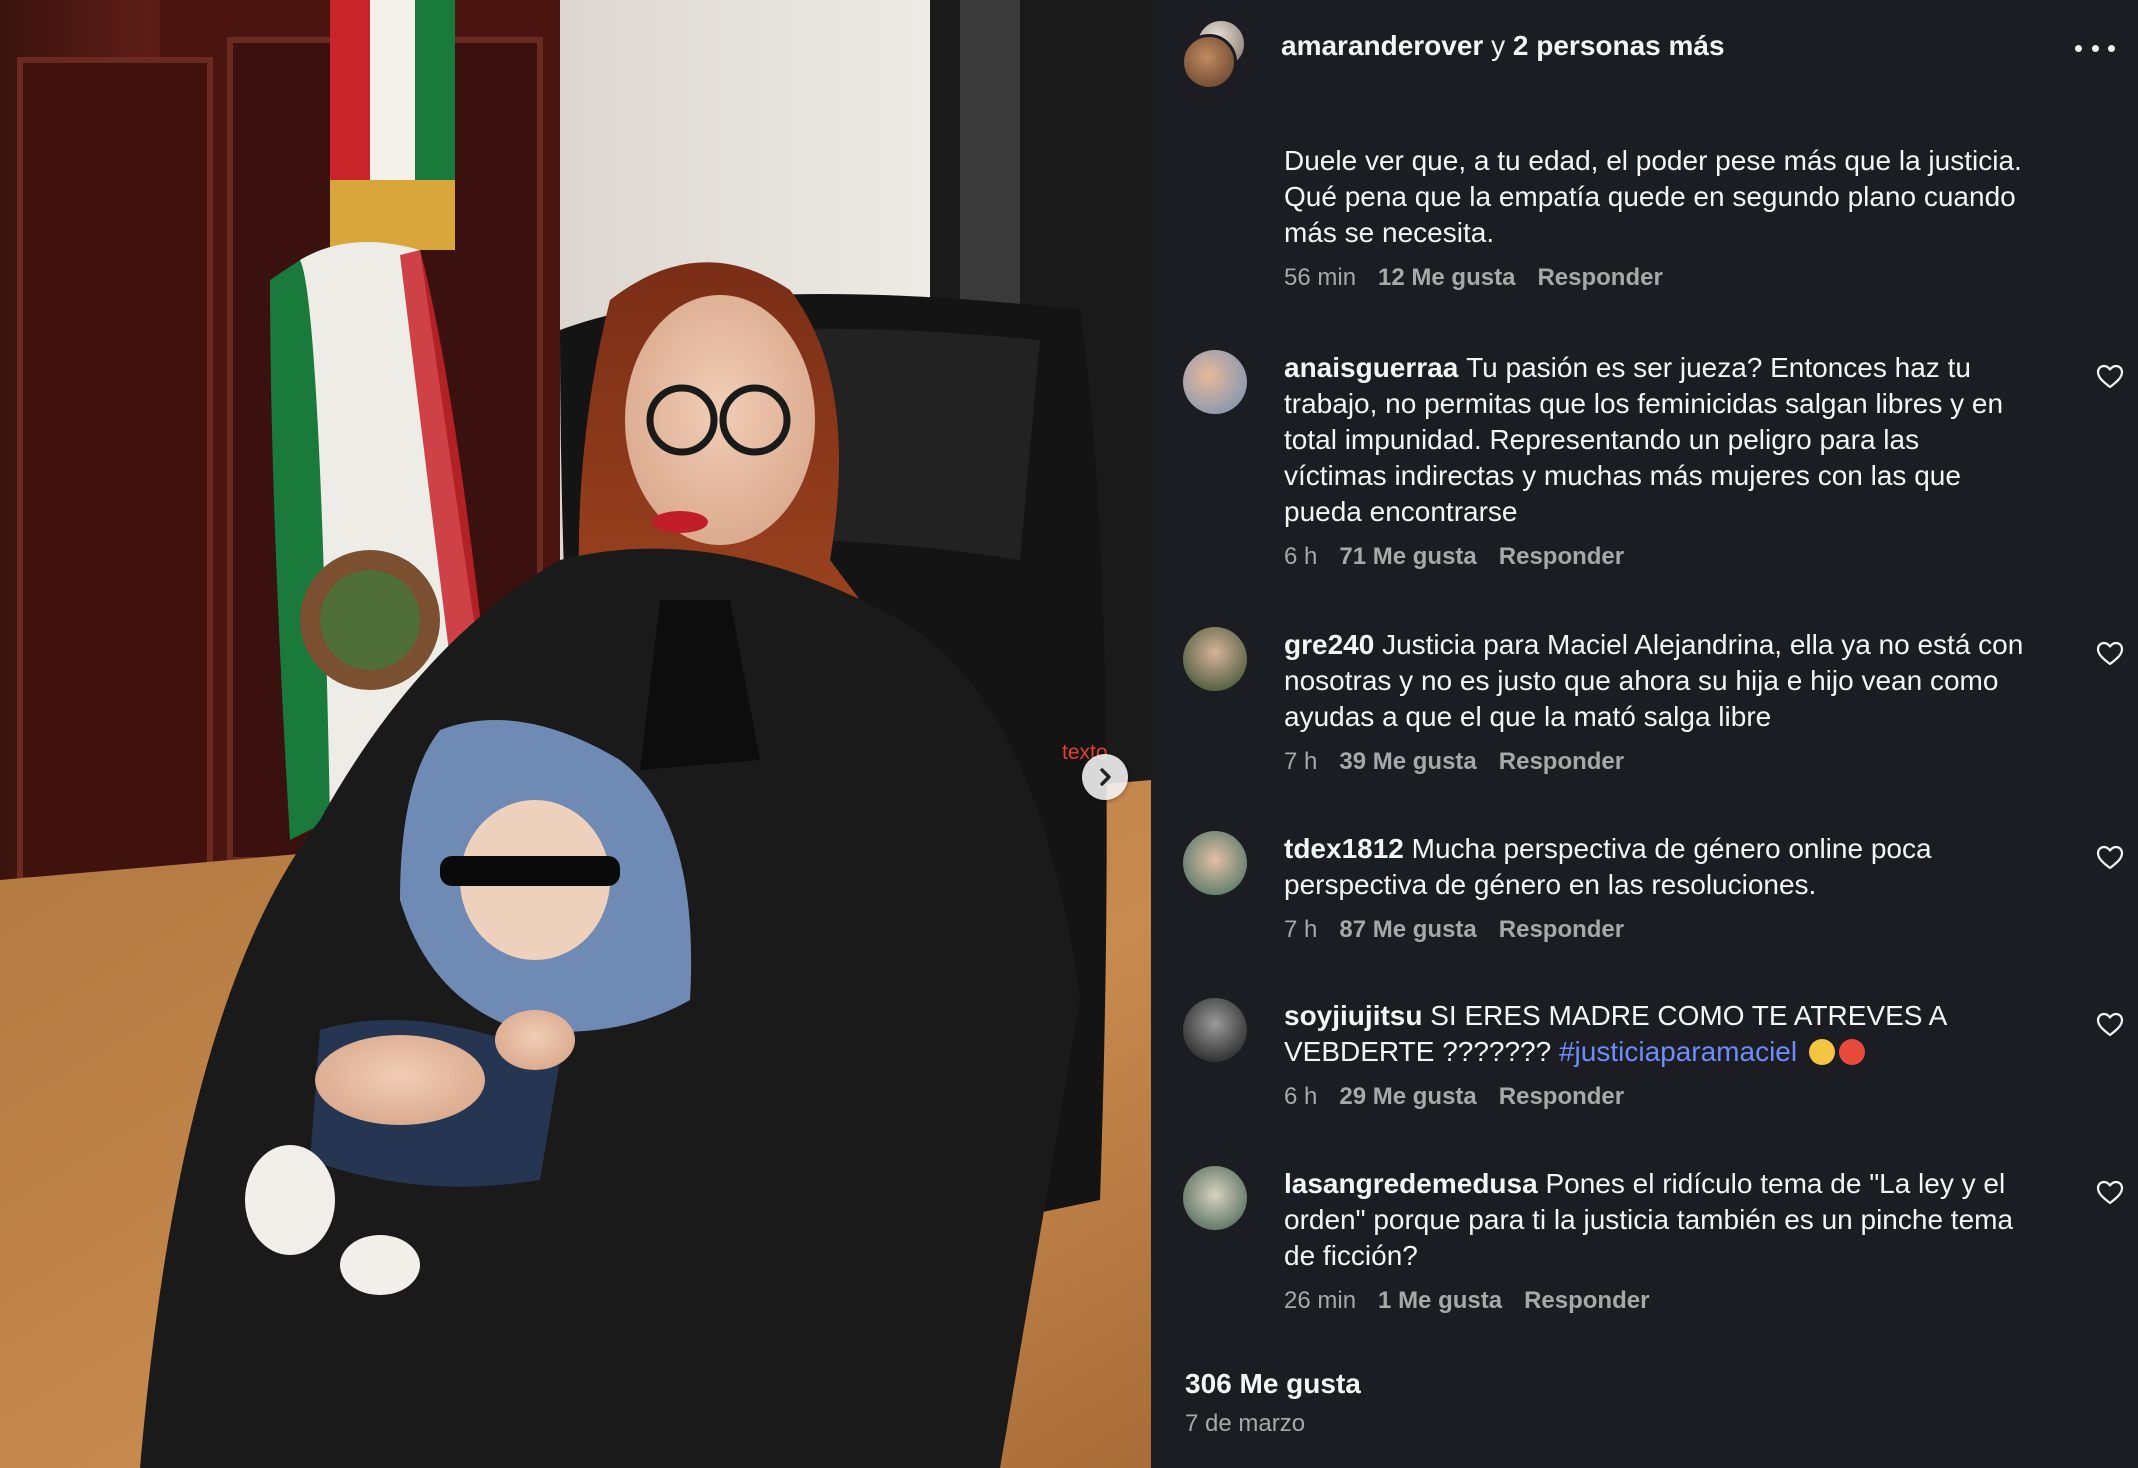 This screenshot has height=1468, width=2138. I want to click on post-date: 7 de marzo, so click(1245, 1423).